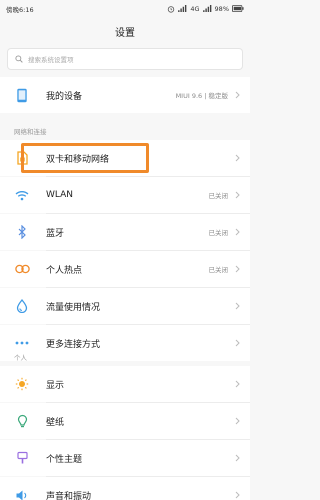 This screenshot has height=500, width=320. What do you see at coordinates (221, 8) in the screenshot?
I see `battery-percent: 98%` at bounding box center [221, 8].